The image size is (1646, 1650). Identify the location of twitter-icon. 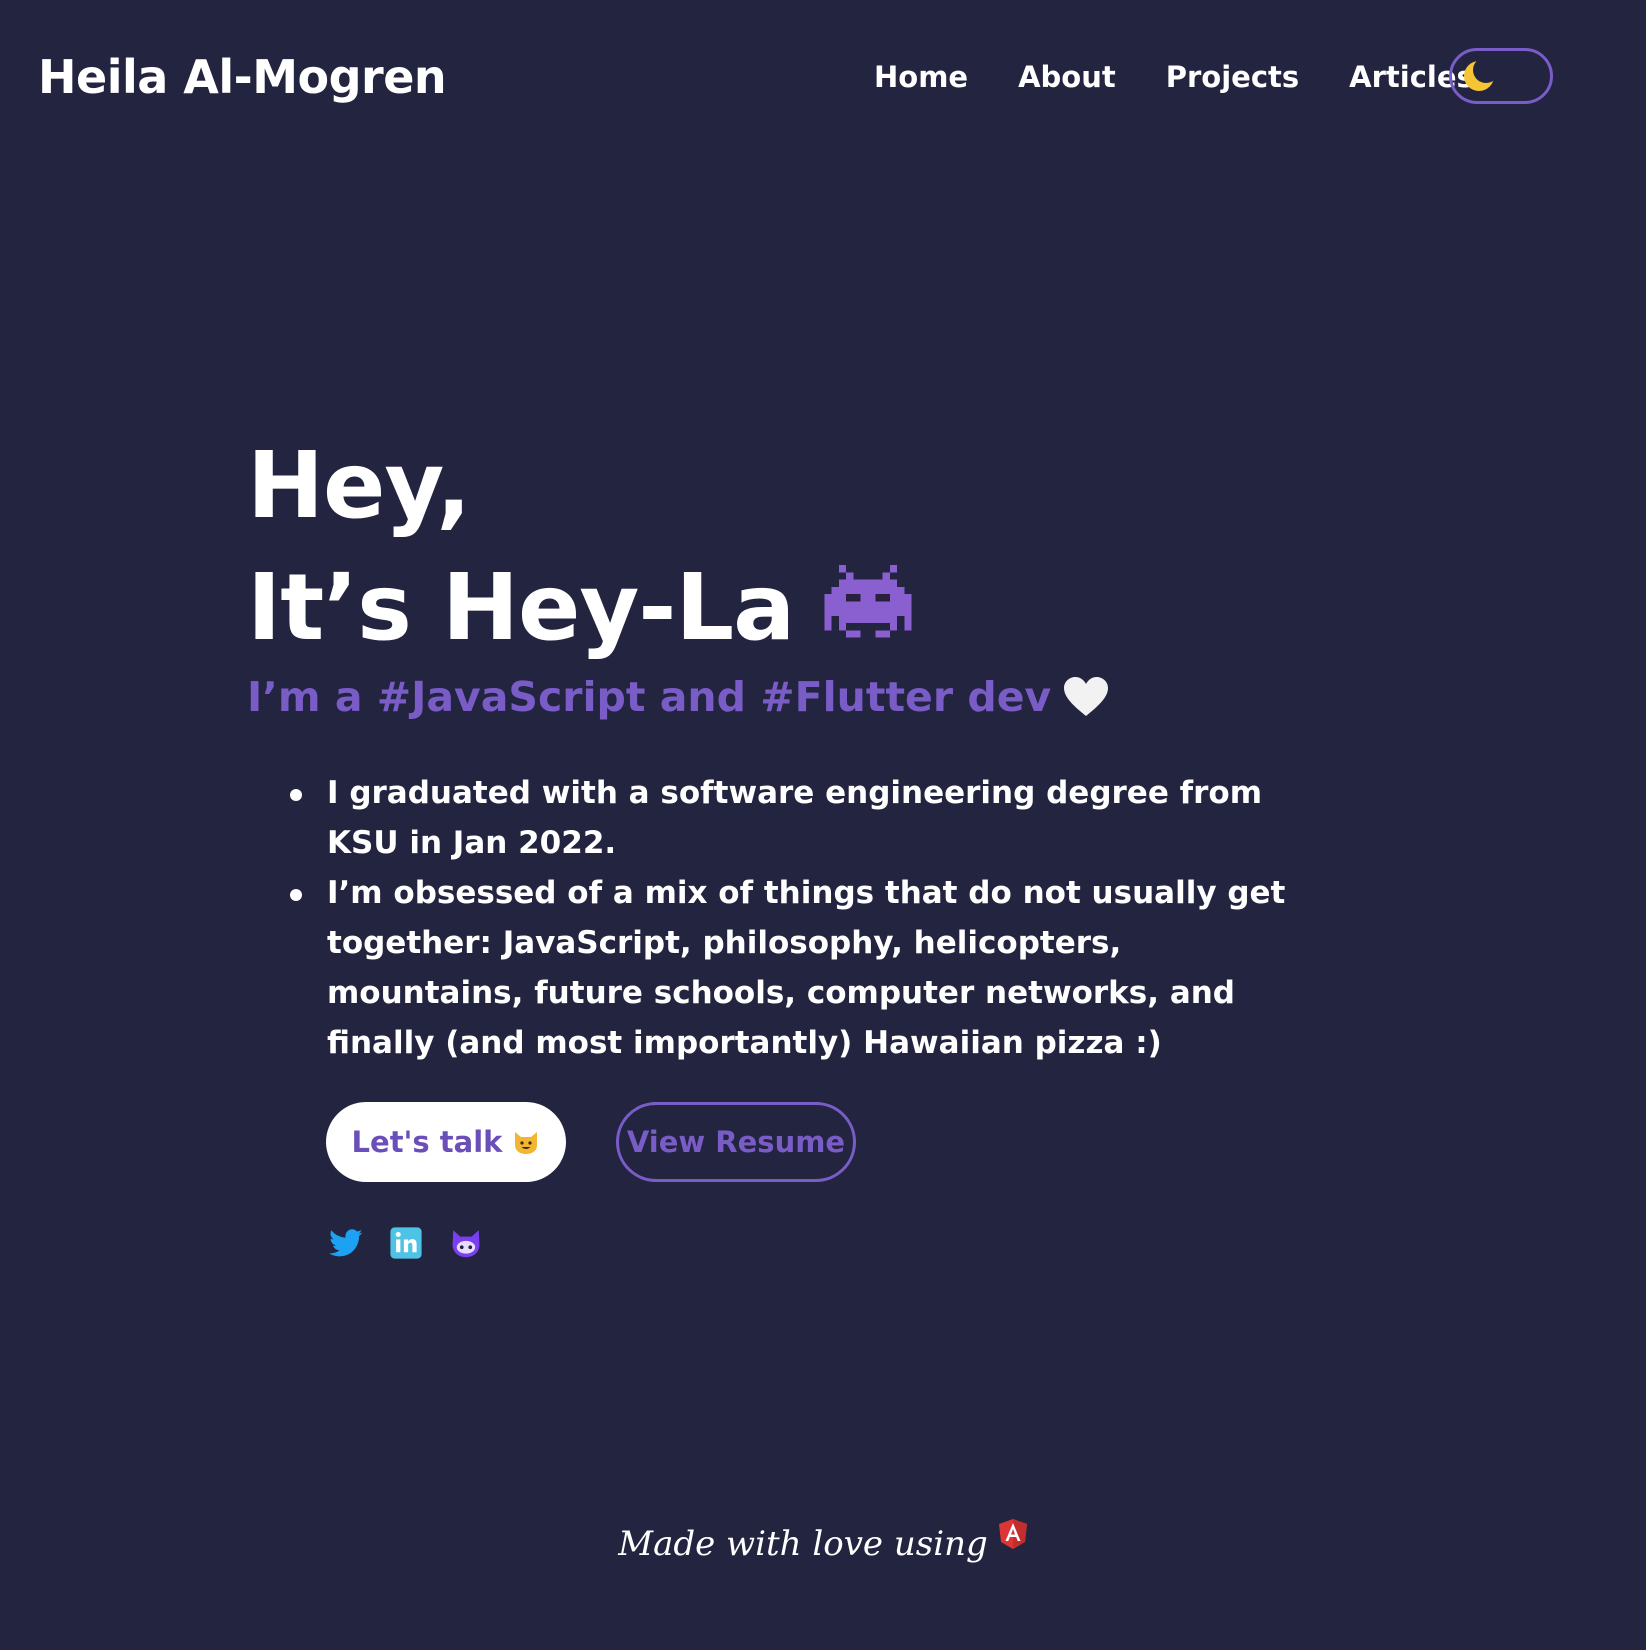
(346, 1243).